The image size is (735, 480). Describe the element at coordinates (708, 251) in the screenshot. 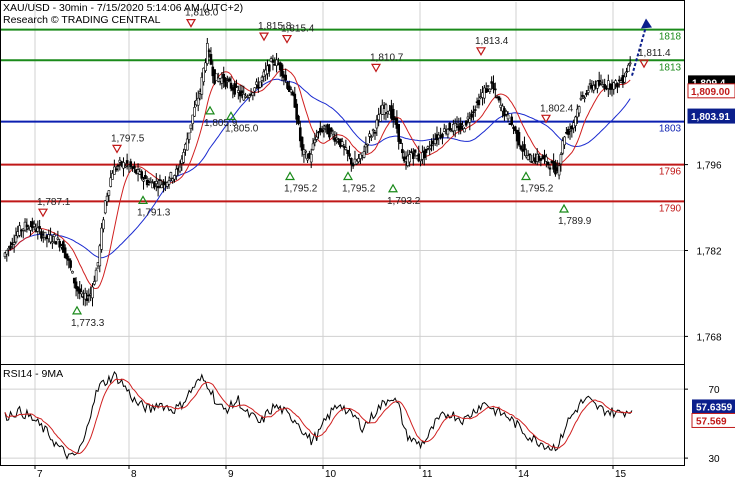

I see `y-tick-label: 1,782` at that location.